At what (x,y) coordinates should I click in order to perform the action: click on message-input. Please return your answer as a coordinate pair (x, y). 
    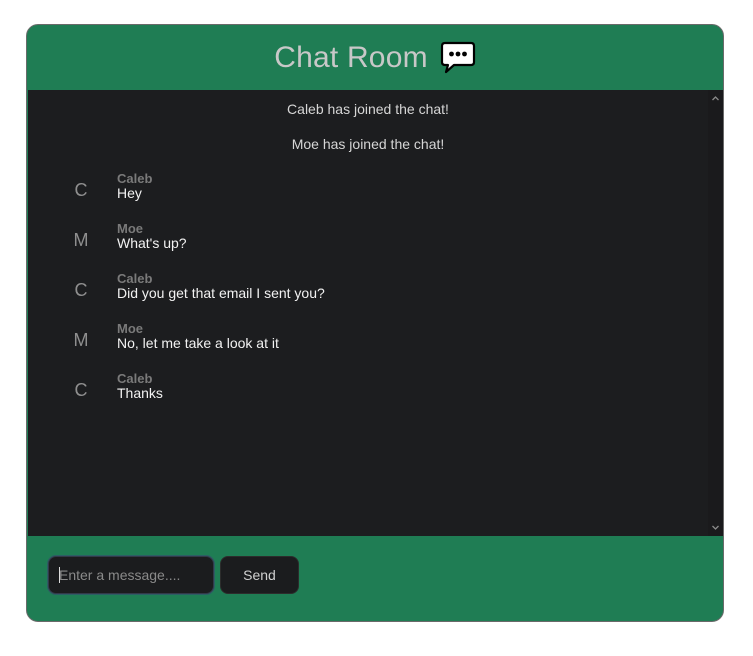
    Looking at the image, I should click on (131, 575).